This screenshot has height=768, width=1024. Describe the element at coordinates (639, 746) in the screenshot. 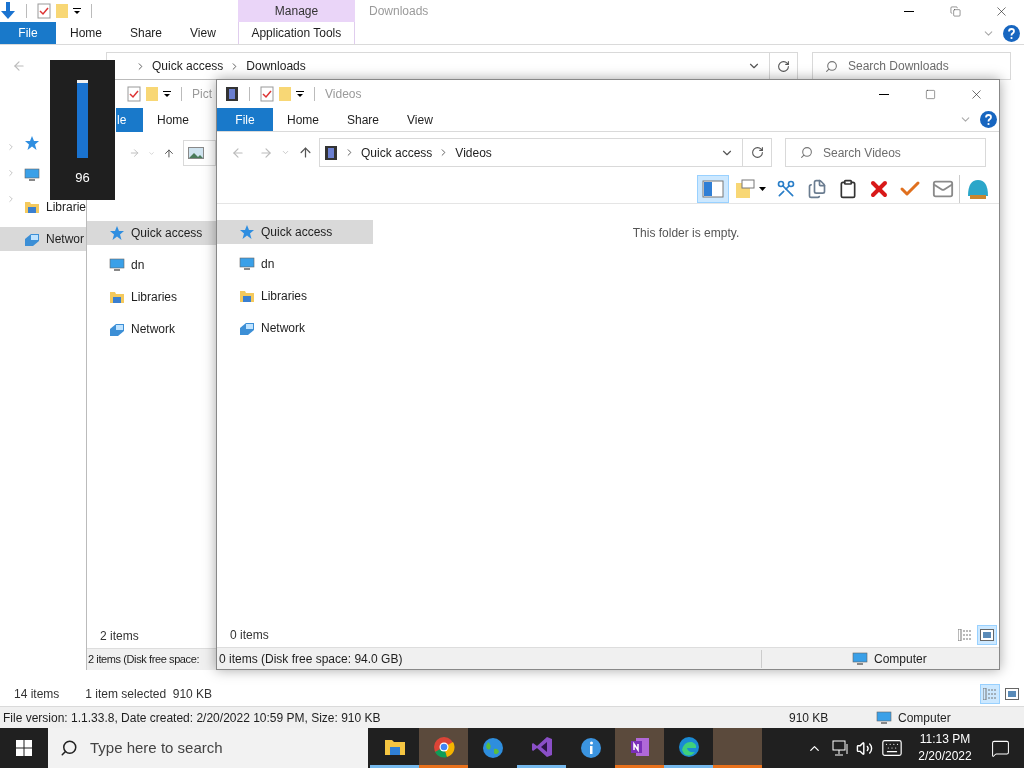

I see `notebook-icon` at that location.